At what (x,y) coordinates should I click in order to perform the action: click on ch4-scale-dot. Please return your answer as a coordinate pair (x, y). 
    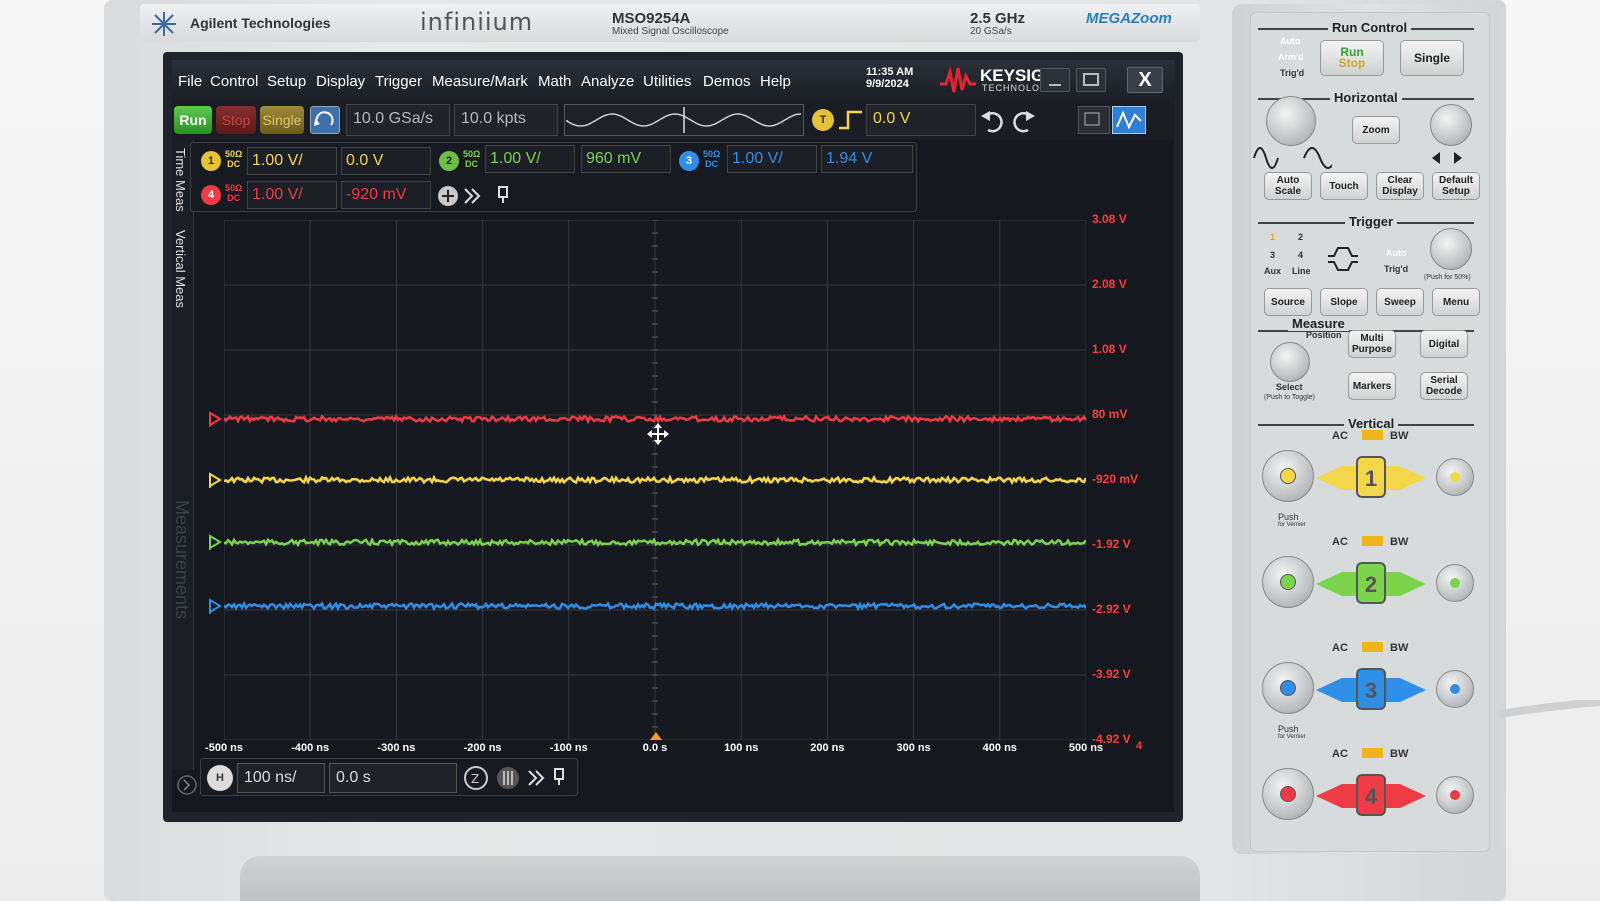
    Looking at the image, I should click on (1288, 794).